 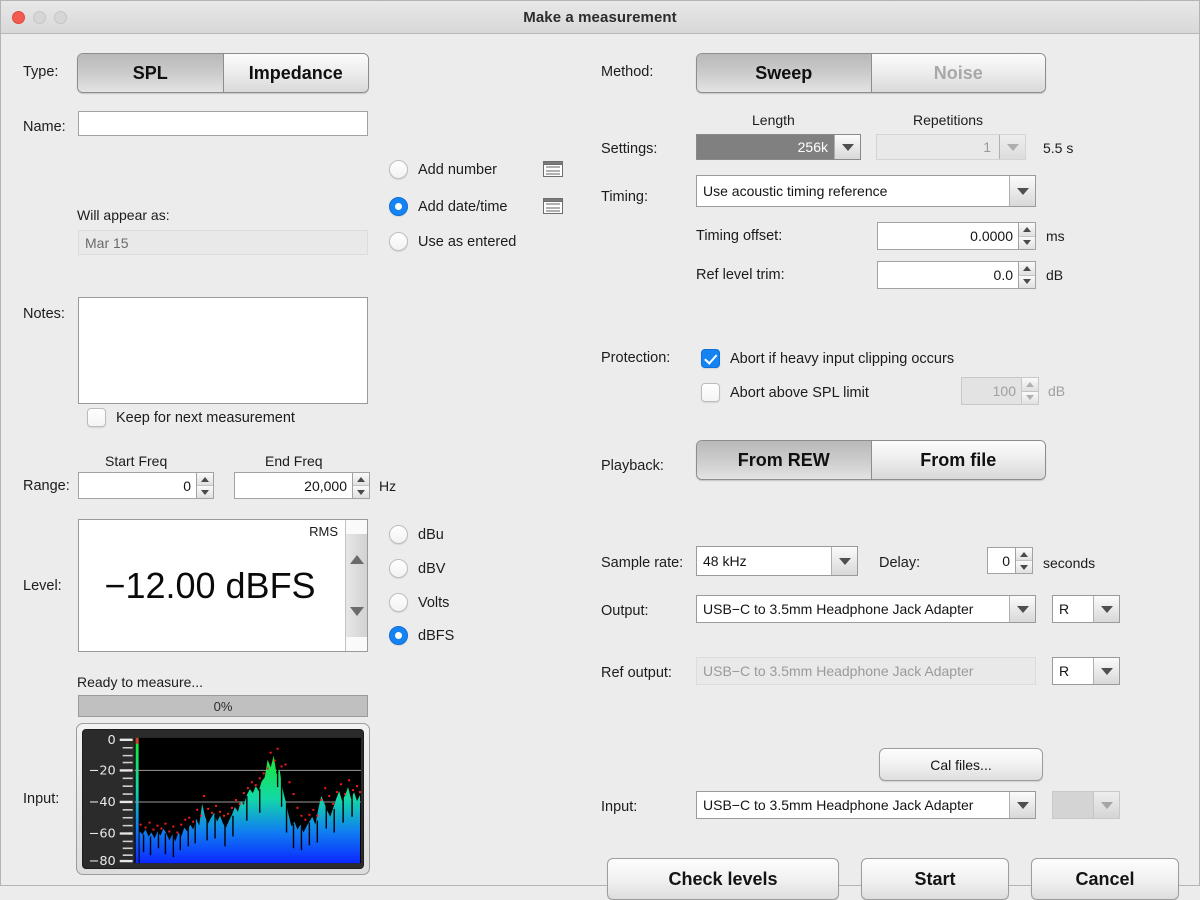 I want to click on settings-label: Settings:, so click(x=629, y=149).